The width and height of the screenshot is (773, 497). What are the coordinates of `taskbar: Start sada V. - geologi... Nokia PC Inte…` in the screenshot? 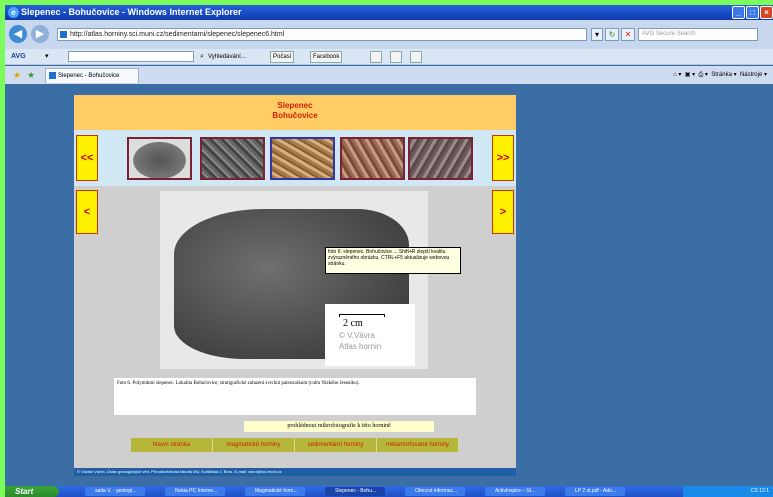 It's located at (389, 491).